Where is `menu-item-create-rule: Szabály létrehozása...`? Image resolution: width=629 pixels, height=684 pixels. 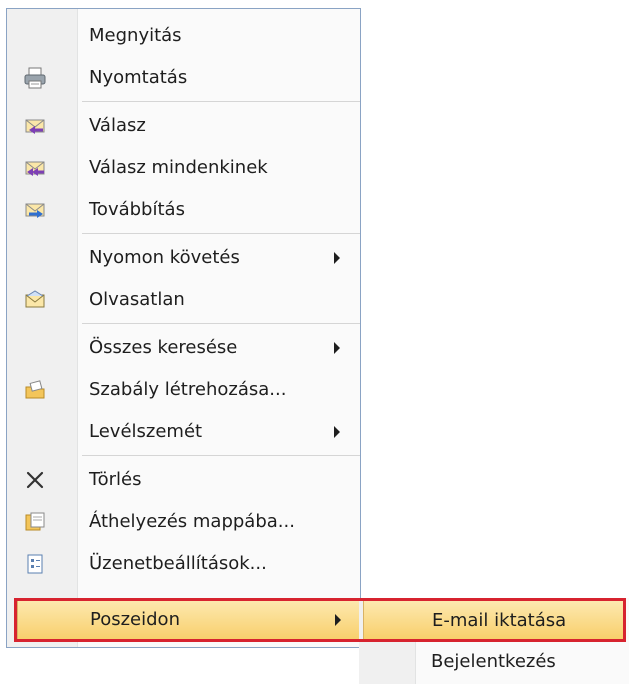
menu-item-create-rule: Szabály létrehozása... is located at coordinates (183, 390).